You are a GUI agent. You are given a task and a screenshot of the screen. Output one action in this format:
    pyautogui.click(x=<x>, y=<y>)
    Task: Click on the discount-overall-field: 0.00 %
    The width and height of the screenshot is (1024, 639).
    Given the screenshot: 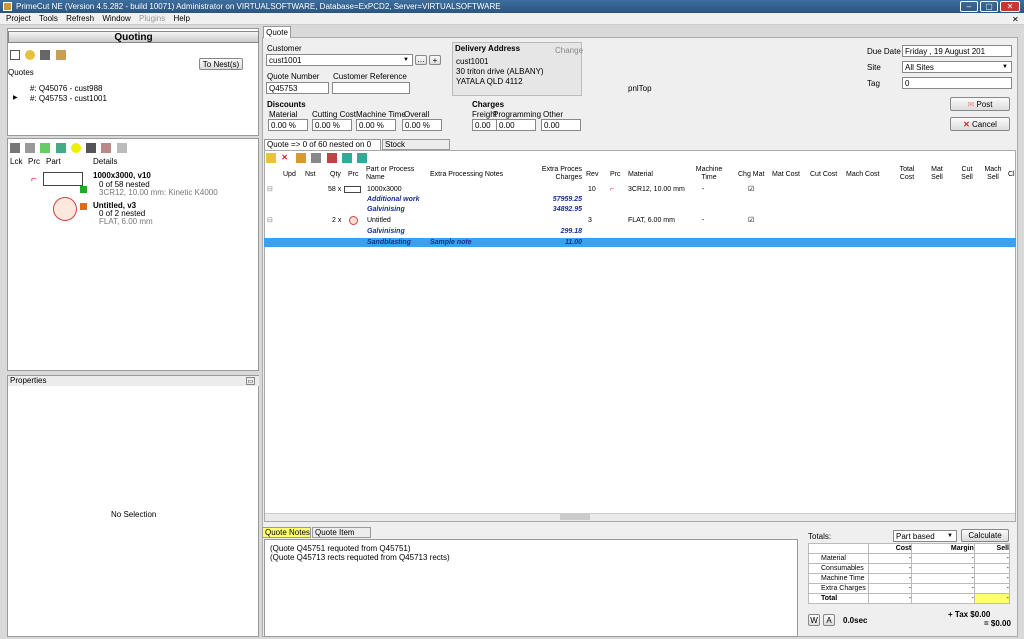 What is the action you would take?
    pyautogui.click(x=422, y=125)
    